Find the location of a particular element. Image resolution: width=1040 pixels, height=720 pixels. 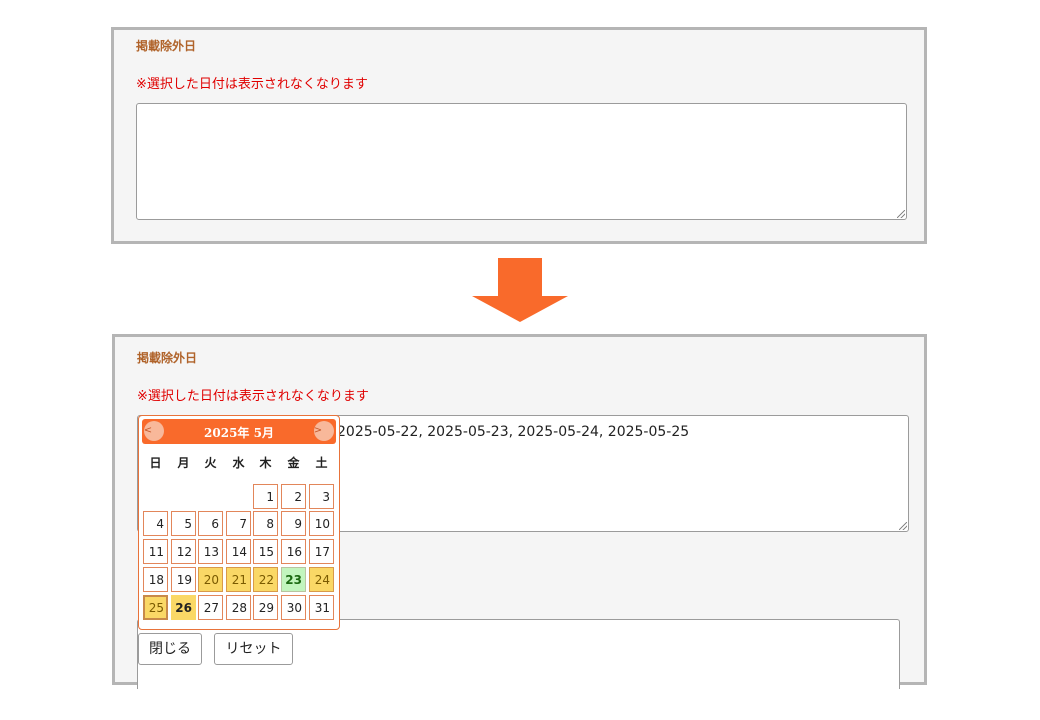

calendar-day: 23 is located at coordinates (293, 579).